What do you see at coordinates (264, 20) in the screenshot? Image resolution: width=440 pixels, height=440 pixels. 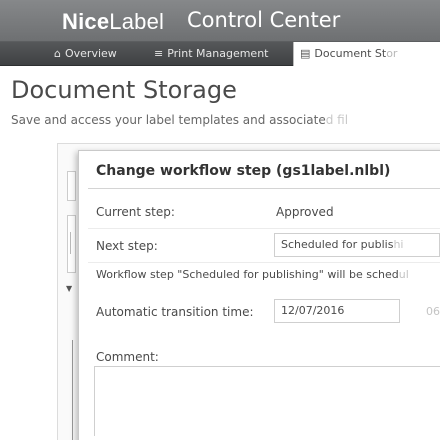 I see `app-title: Control Center` at bounding box center [264, 20].